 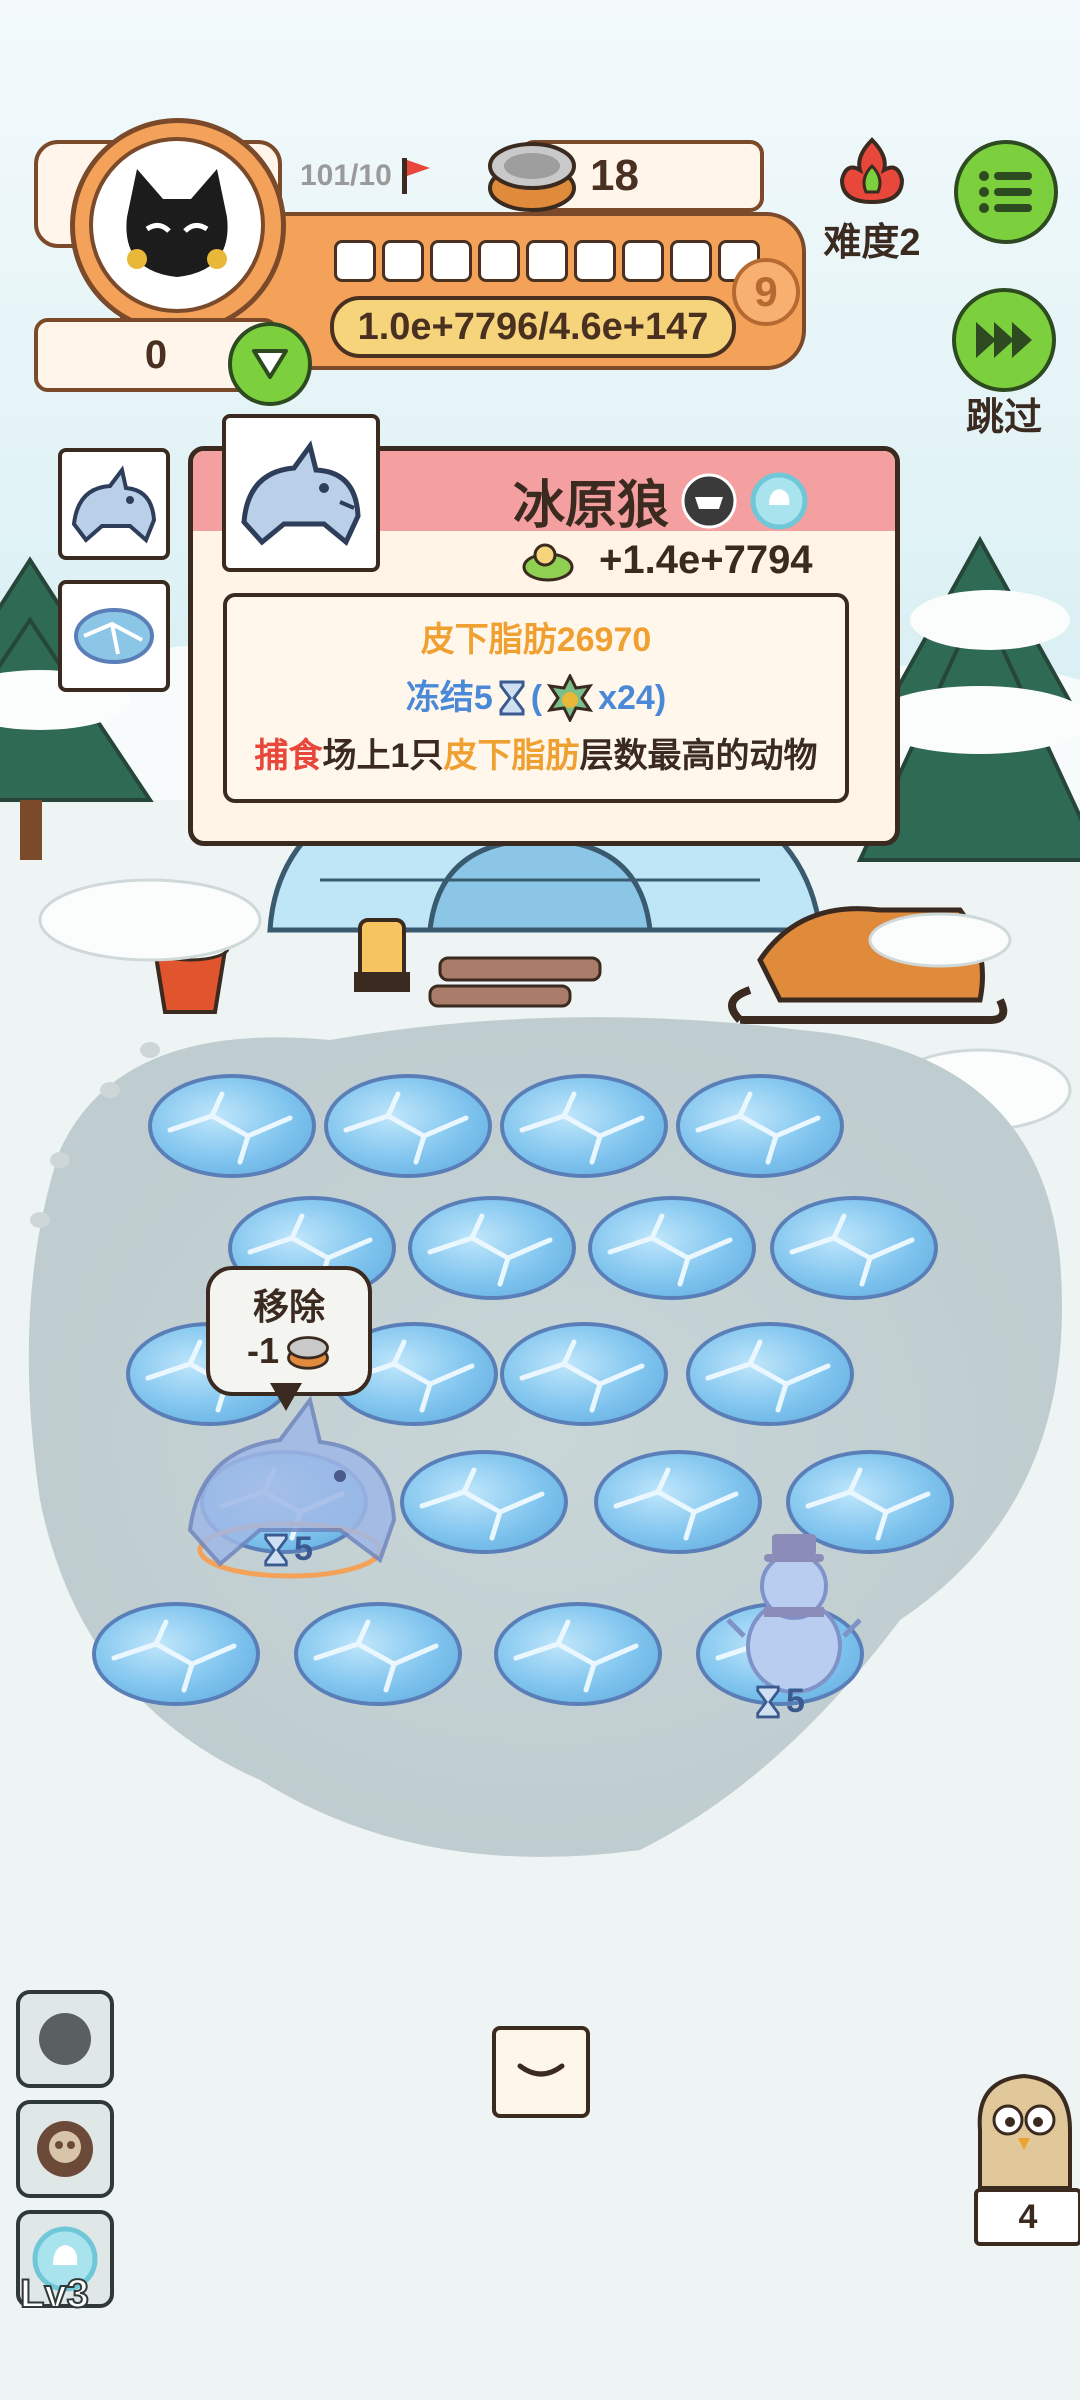 I want to click on skip-button, so click(x=1004, y=340).